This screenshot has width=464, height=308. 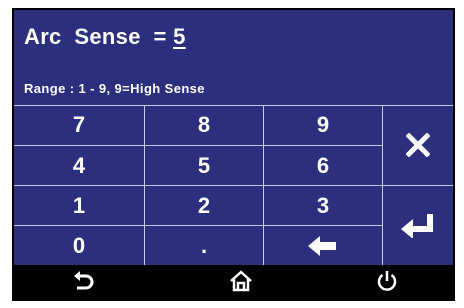 I want to click on back-button, so click(x=84, y=283).